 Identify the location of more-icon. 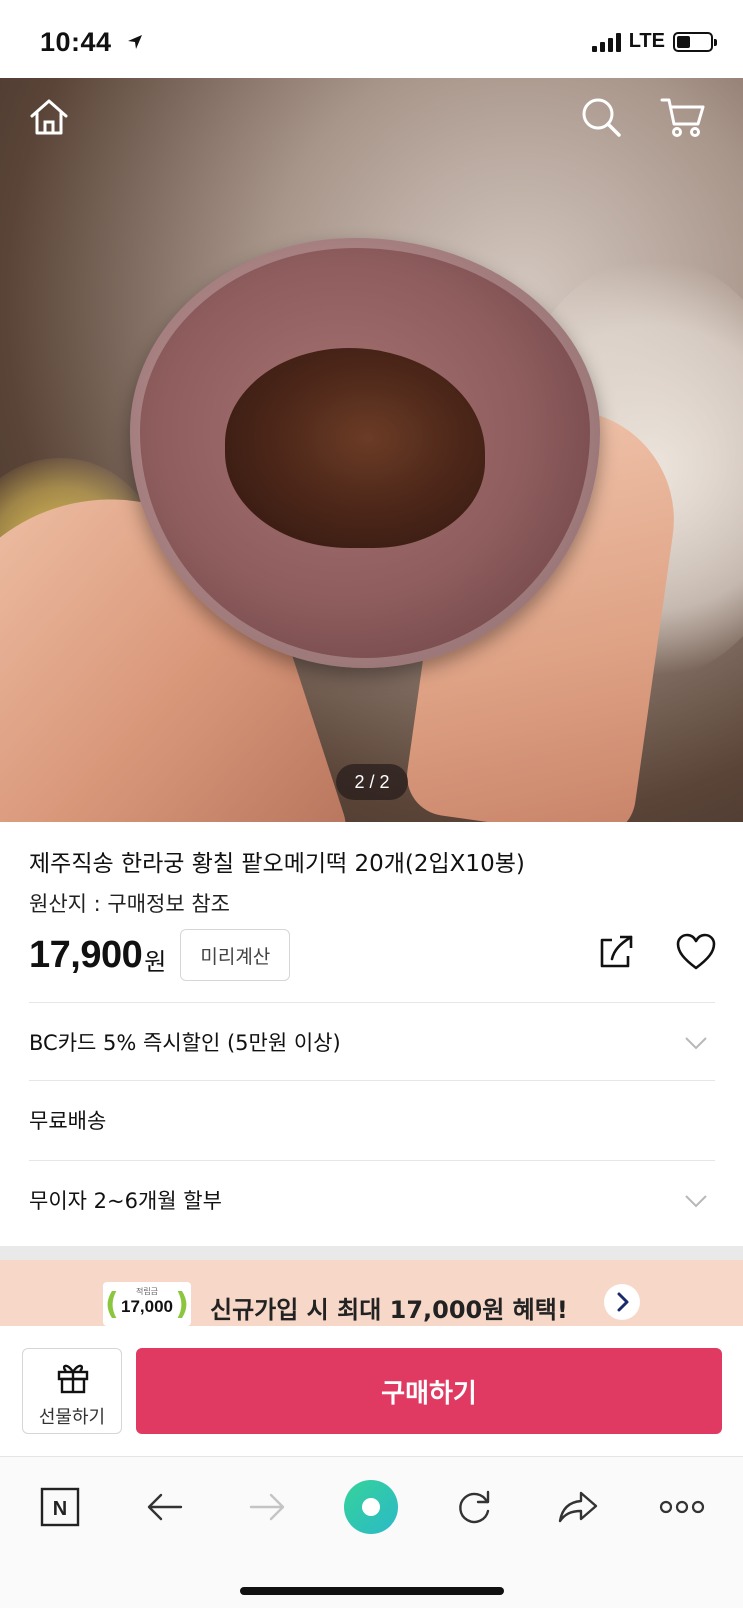
(682, 1507).